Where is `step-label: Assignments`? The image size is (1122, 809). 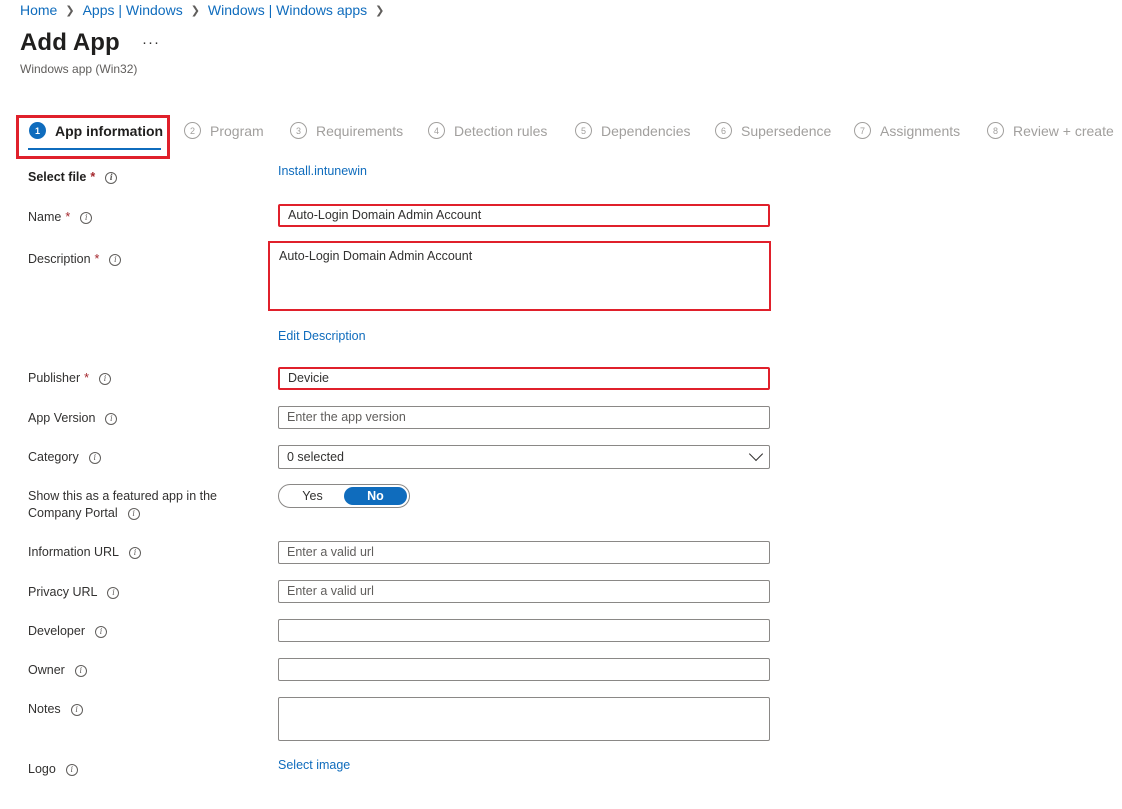 step-label: Assignments is located at coordinates (920, 130).